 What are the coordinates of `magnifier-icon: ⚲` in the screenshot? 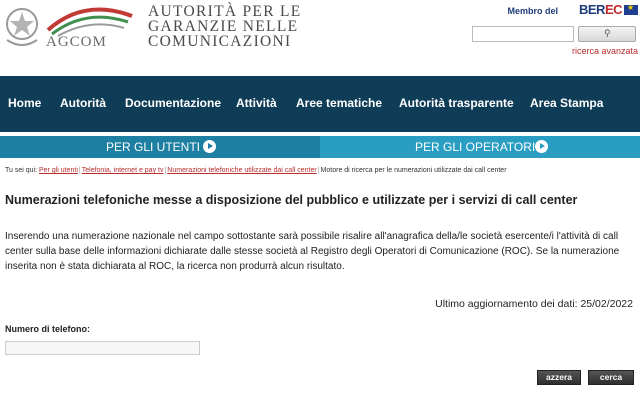 It's located at (607, 33).